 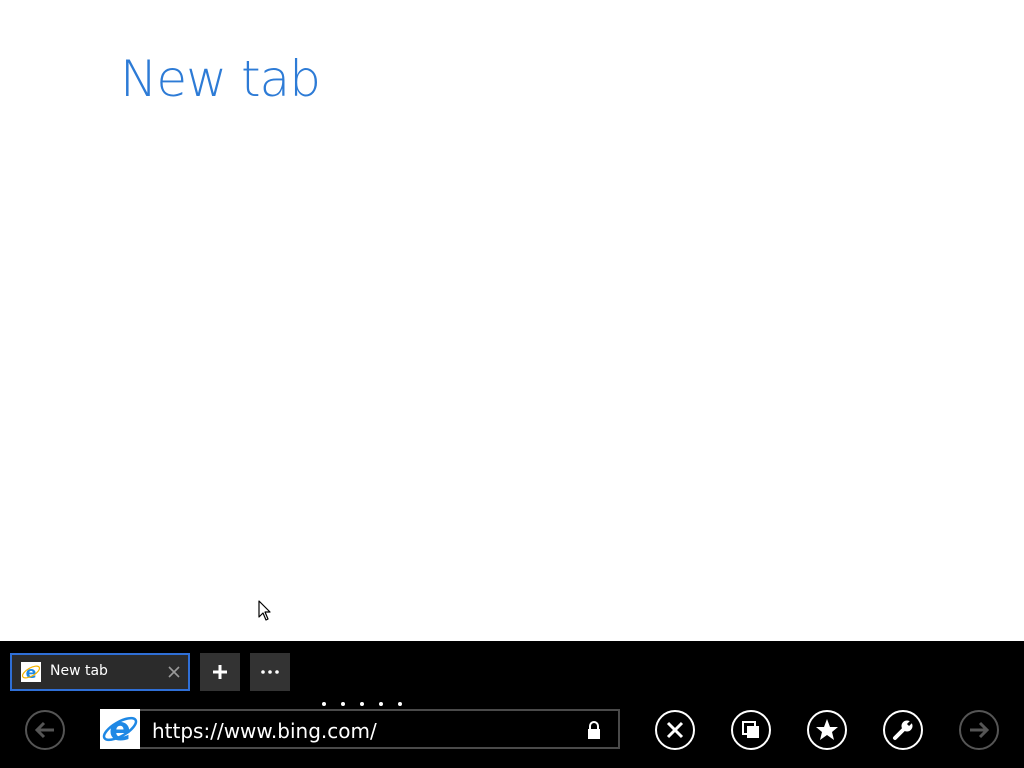 I want to click on close-icon, so click(x=675, y=730).